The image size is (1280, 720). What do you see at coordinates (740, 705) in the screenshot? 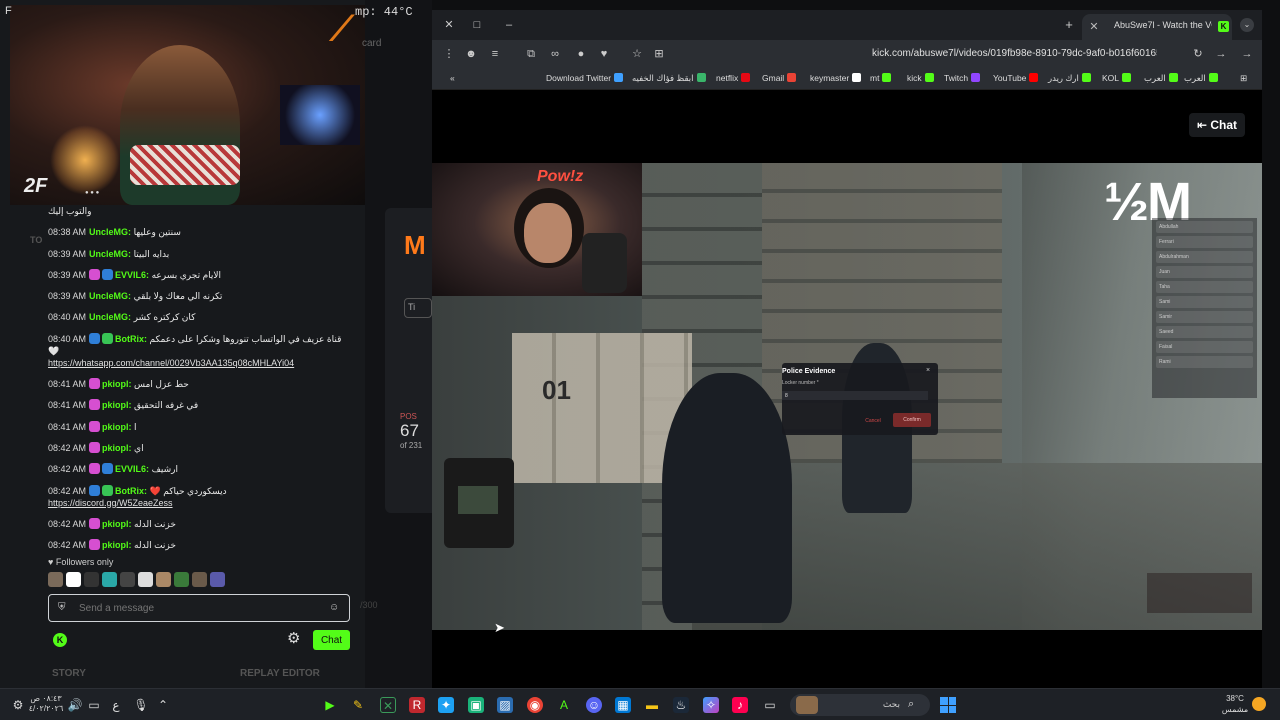
I see `tiktok-app-icon: ♪` at bounding box center [740, 705].